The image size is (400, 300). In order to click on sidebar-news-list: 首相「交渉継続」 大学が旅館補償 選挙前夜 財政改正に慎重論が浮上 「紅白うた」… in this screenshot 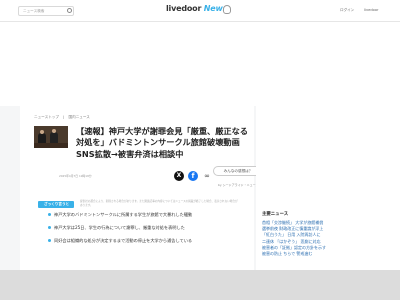, I will do `click(323, 238)`.